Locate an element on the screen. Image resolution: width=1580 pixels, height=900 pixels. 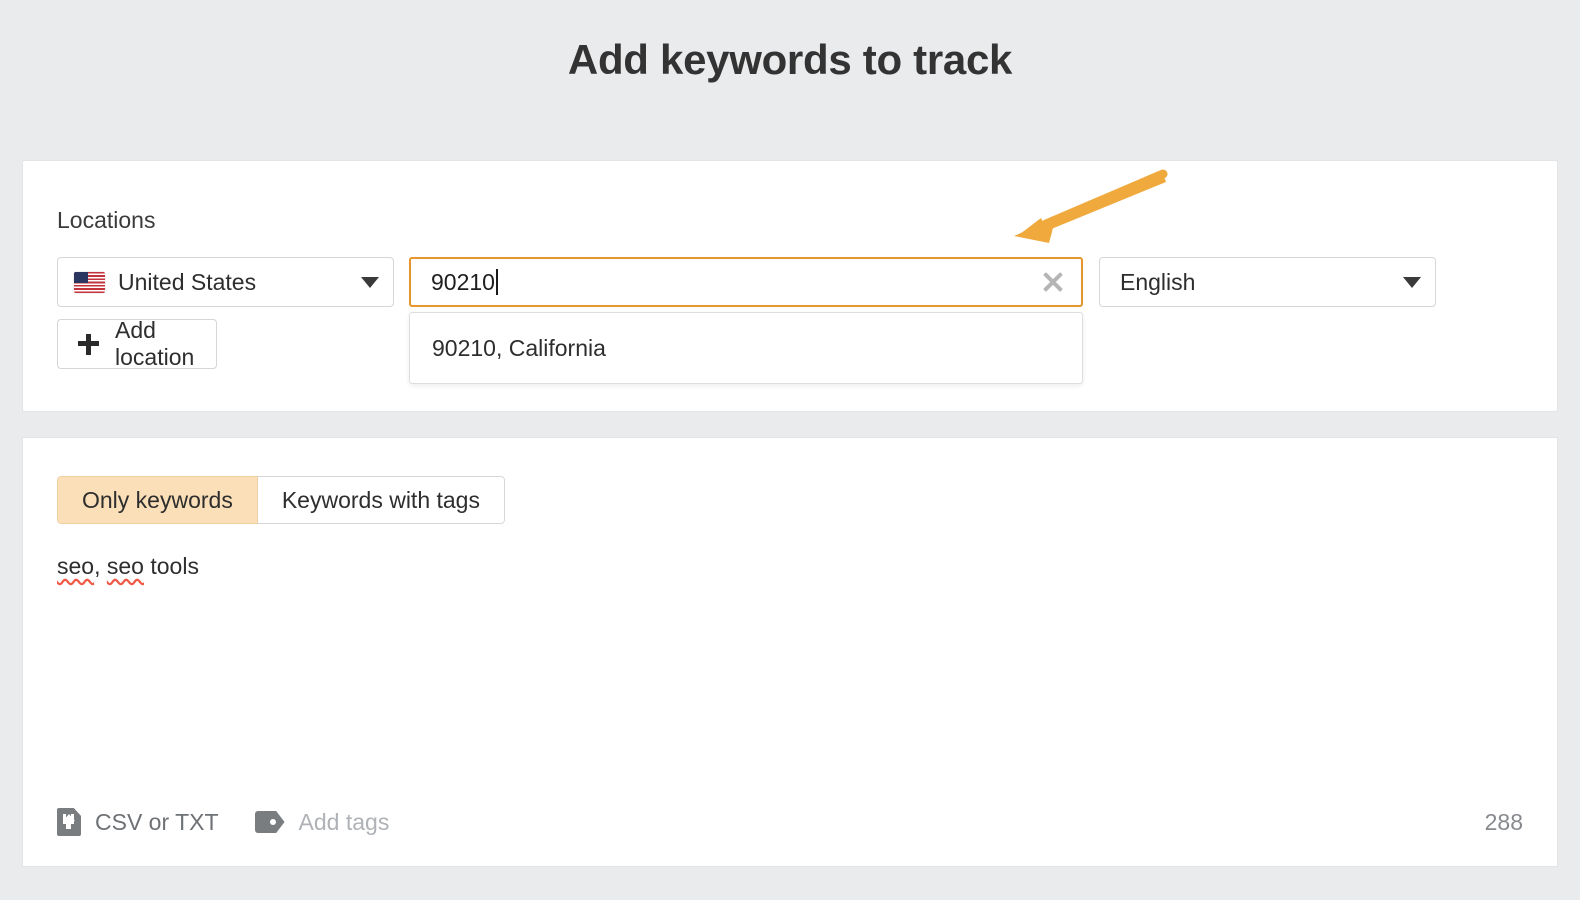
page-title: Add keywords to track is located at coordinates (790, 59).